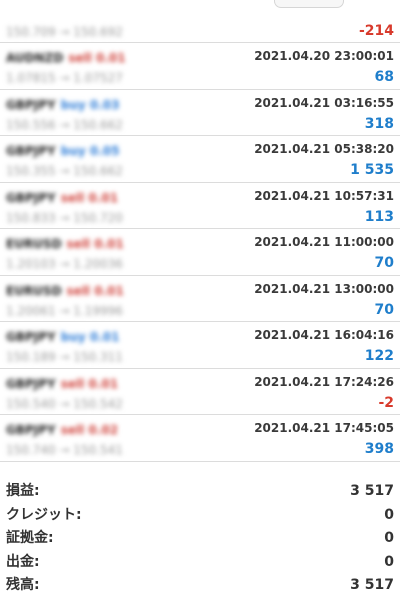 This screenshot has height=600, width=400. I want to click on trade-prices: 150.833 → 150.720, so click(64, 217).